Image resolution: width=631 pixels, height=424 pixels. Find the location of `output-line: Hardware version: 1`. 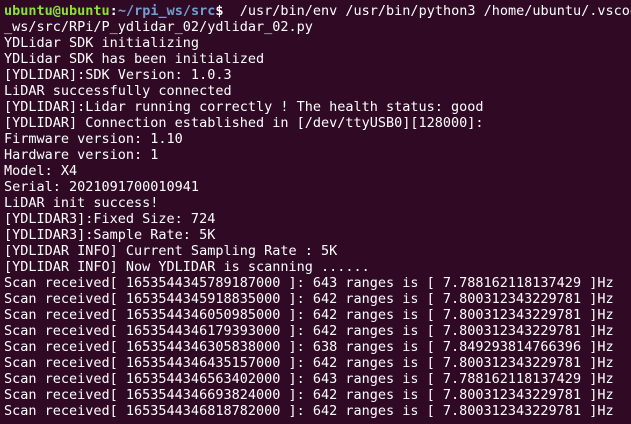

output-line: Hardware version: 1 is located at coordinates (81, 155).